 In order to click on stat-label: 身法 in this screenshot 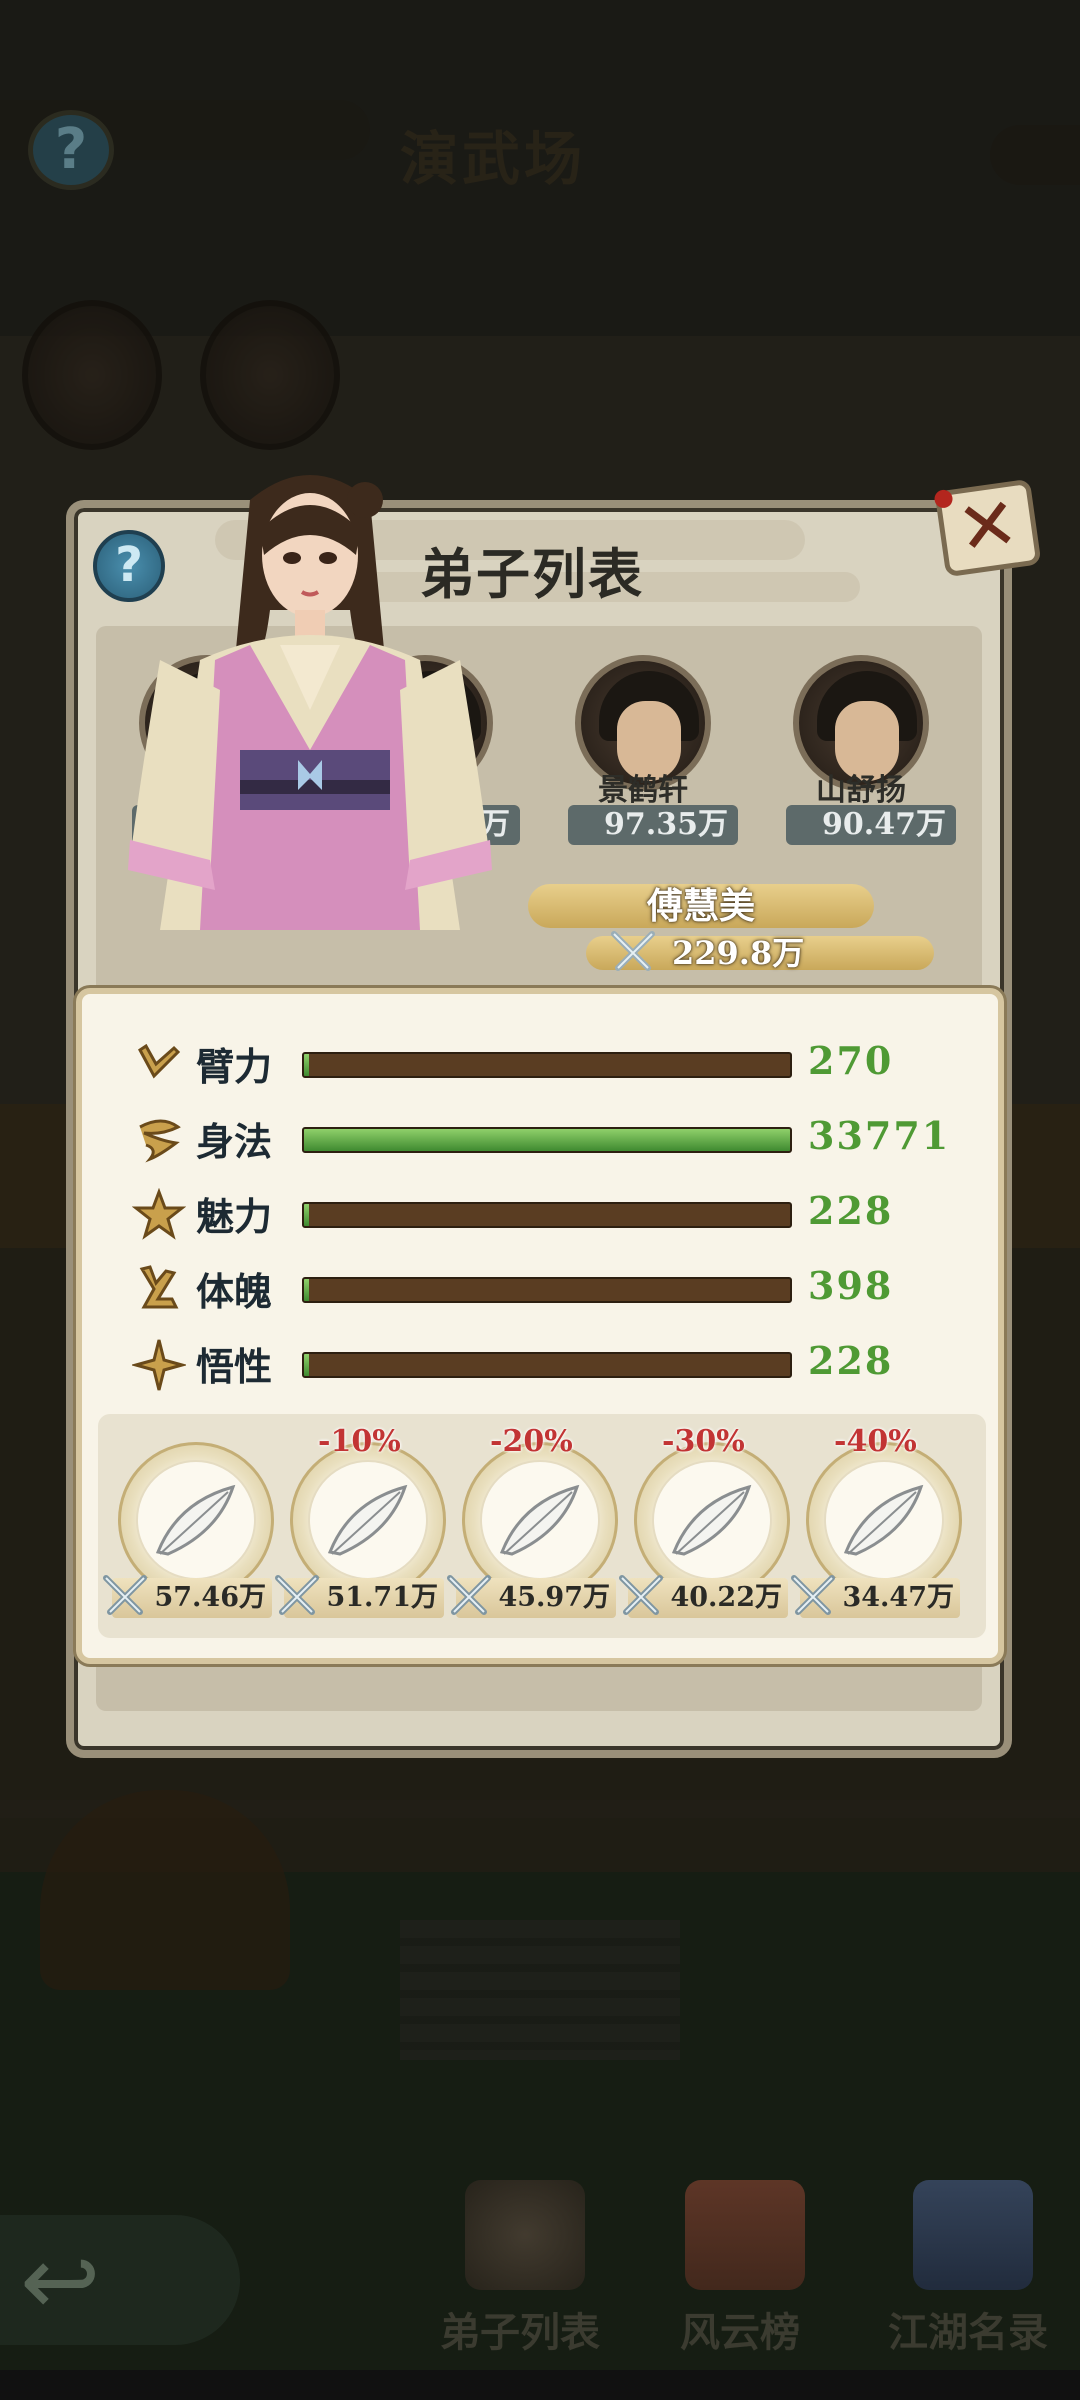, I will do `click(234, 1141)`.